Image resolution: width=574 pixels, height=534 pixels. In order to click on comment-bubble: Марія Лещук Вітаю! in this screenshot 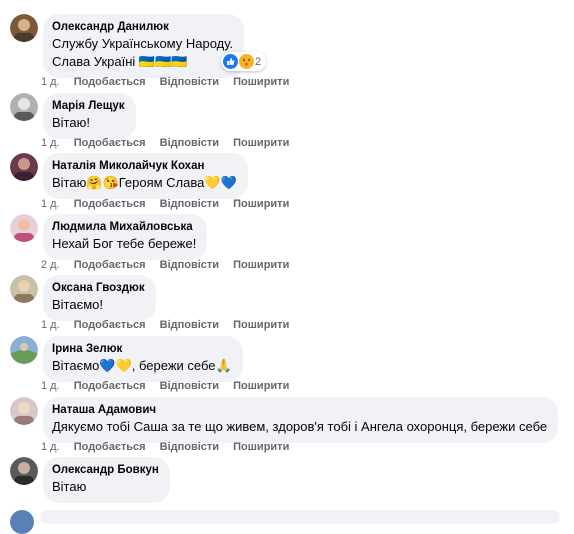, I will do `click(89, 116)`.